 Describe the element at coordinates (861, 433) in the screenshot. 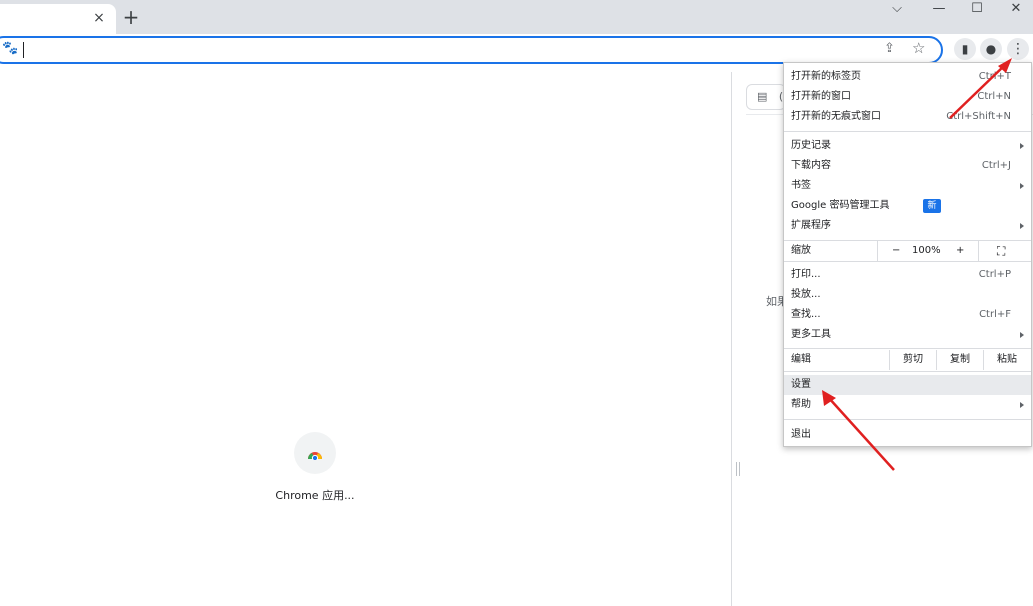

I see `annotation-arrow-settings` at that location.